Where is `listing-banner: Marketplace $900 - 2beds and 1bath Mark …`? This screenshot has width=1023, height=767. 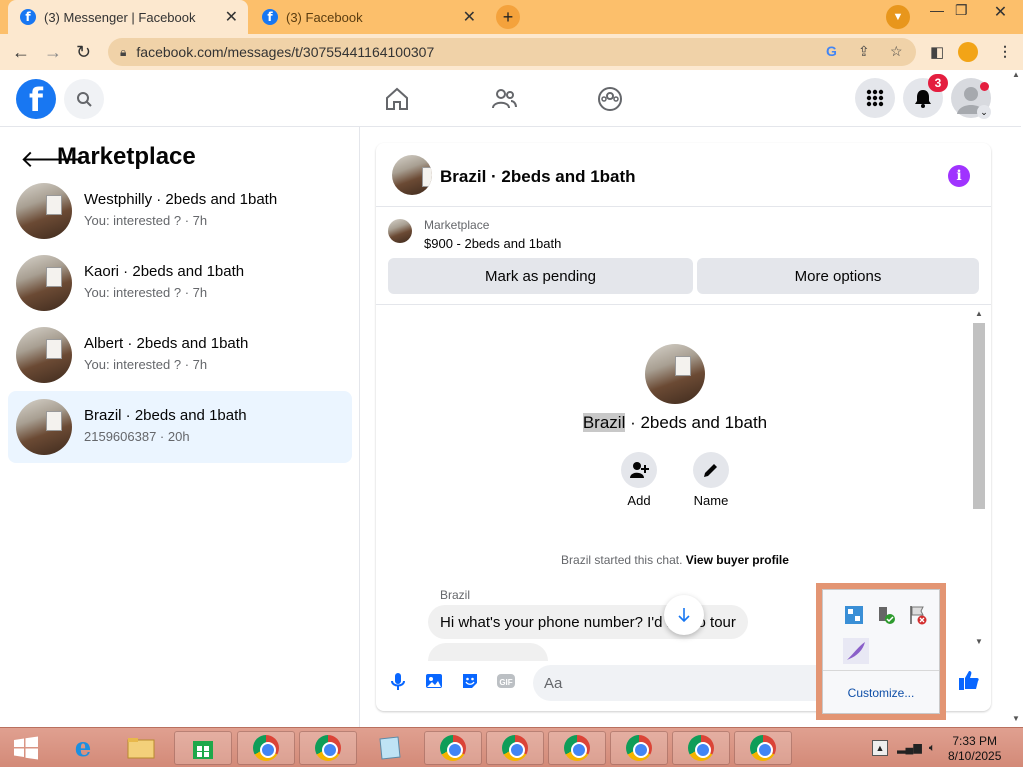 listing-banner: Marketplace $900 - 2beds and 1bath Mark … is located at coordinates (683, 256).